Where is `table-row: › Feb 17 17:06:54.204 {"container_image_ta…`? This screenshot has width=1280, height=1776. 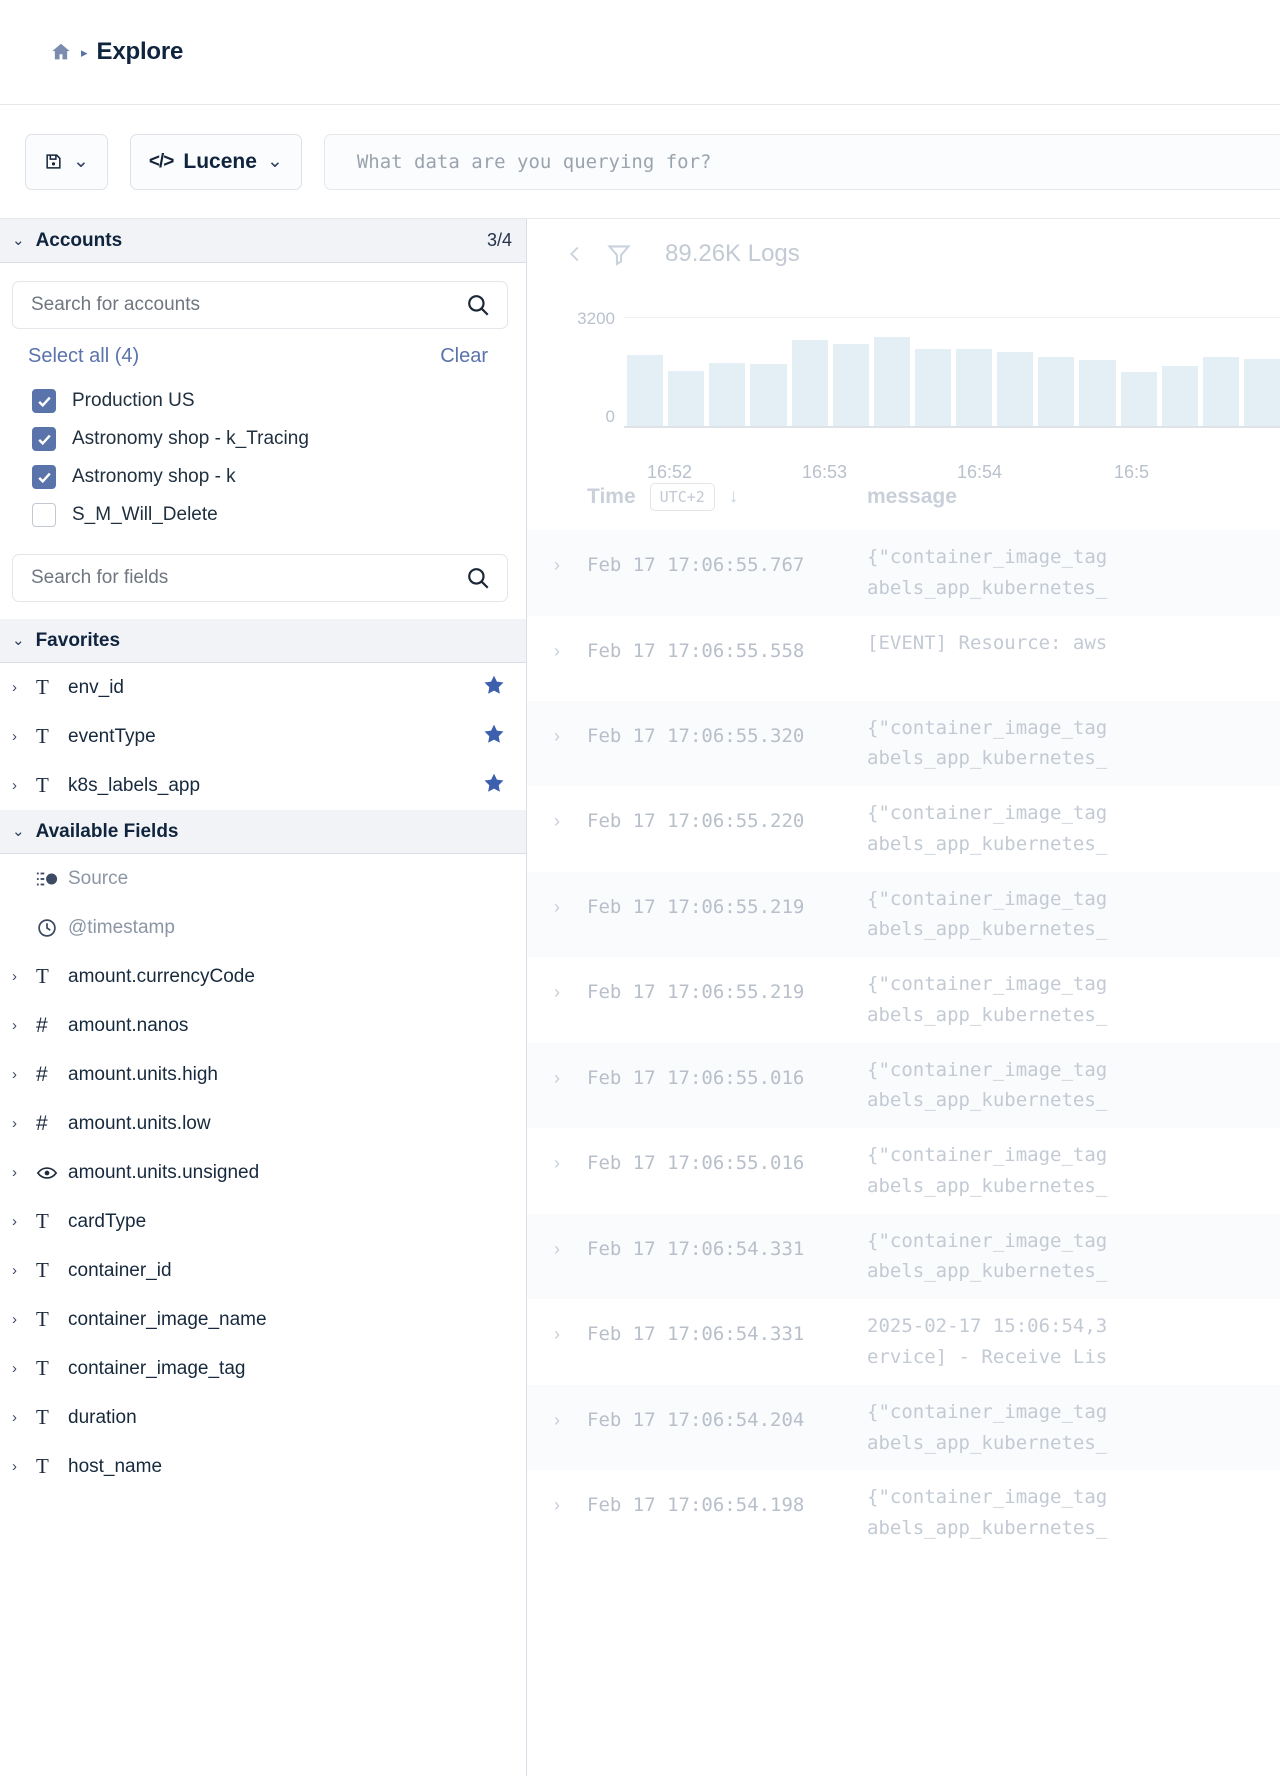 table-row: › Feb 17 17:06:54.204 {"container_image_ta… is located at coordinates (903, 1427).